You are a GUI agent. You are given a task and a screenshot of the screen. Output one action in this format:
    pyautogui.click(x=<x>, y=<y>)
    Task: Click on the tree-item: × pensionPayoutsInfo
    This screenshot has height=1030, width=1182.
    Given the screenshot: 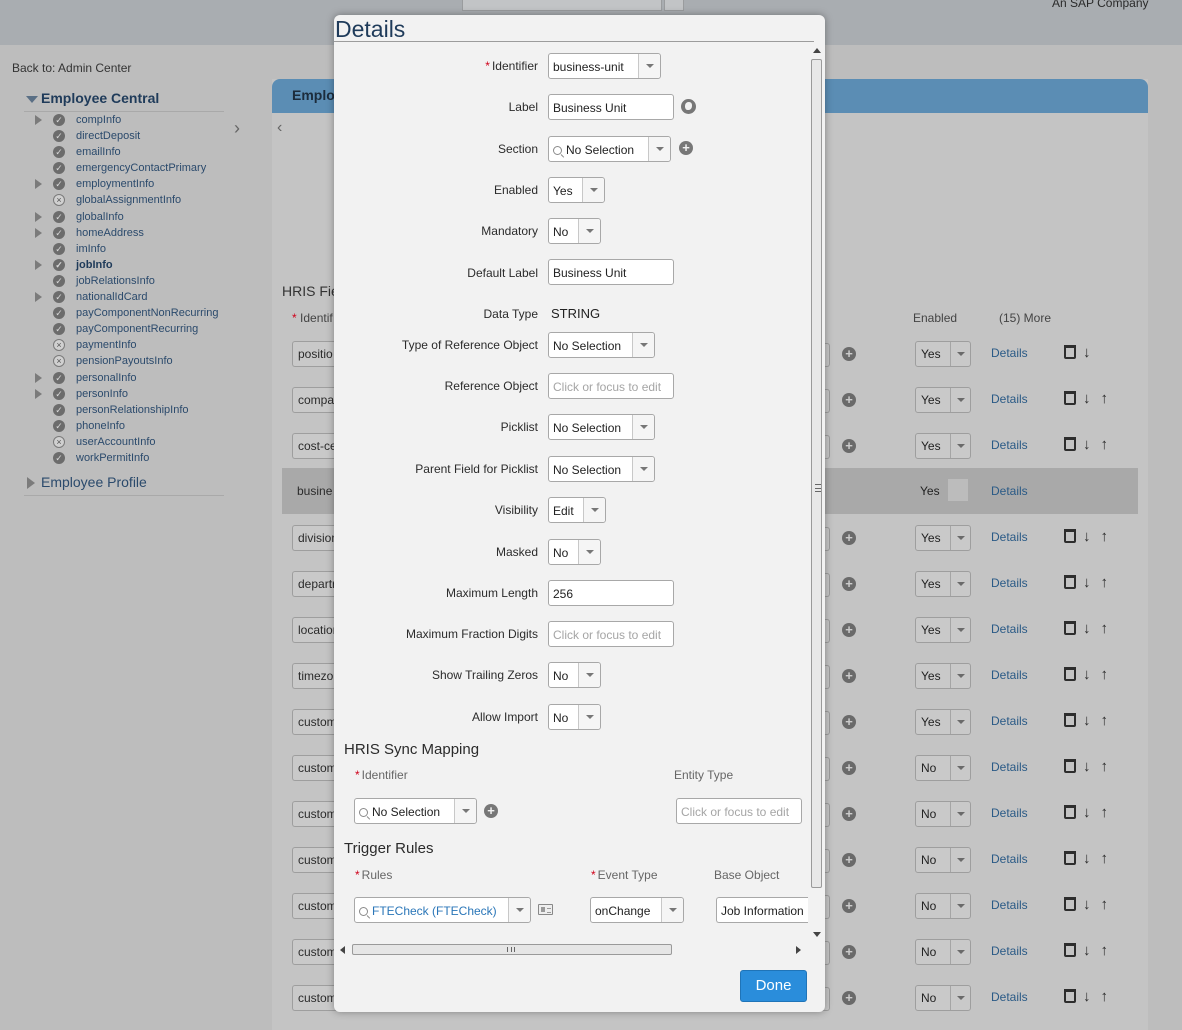 What is the action you would take?
    pyautogui.click(x=124, y=361)
    